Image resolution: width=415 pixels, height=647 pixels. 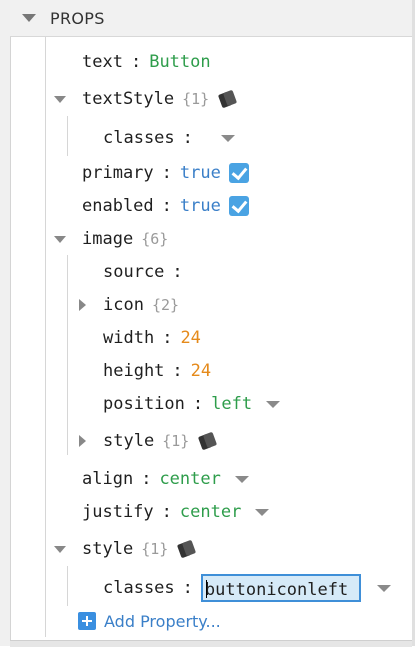 I want to click on prop-key: align, so click(x=108, y=479).